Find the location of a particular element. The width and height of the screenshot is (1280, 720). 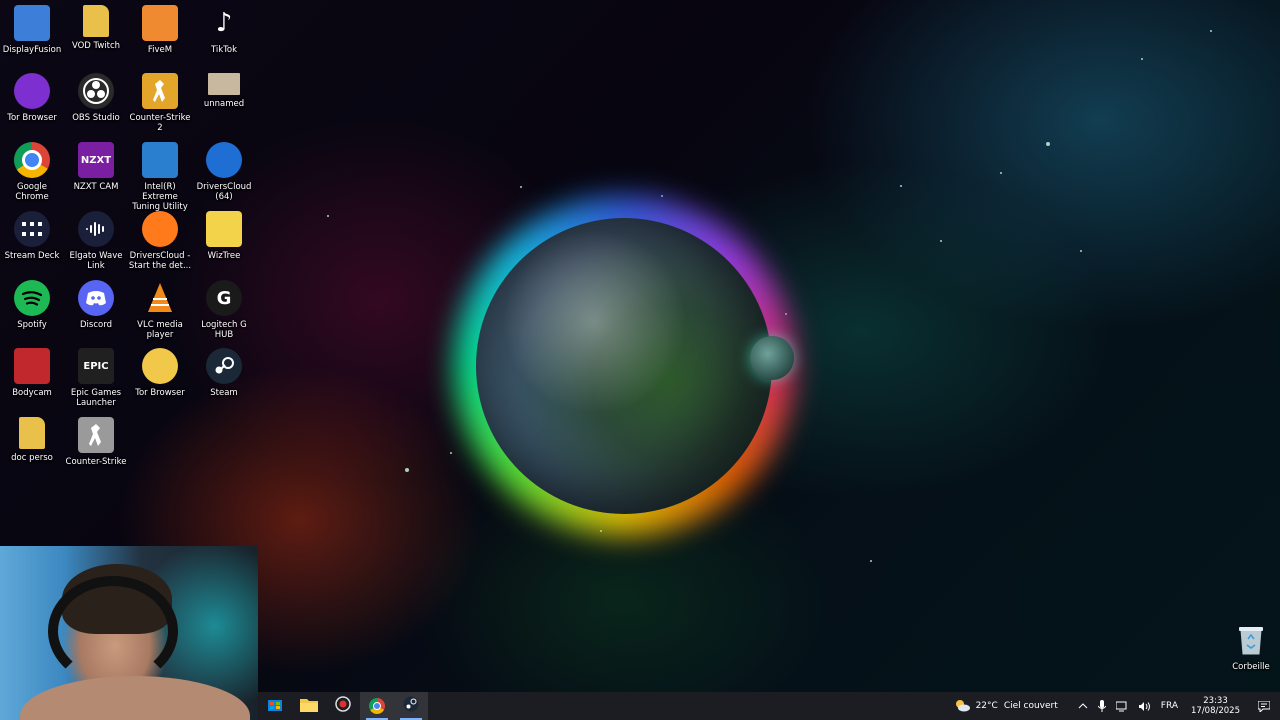

system-tray: 22°C Ciel couvert FRA 23:33 17/08/2025 is located at coordinates (1114, 706).